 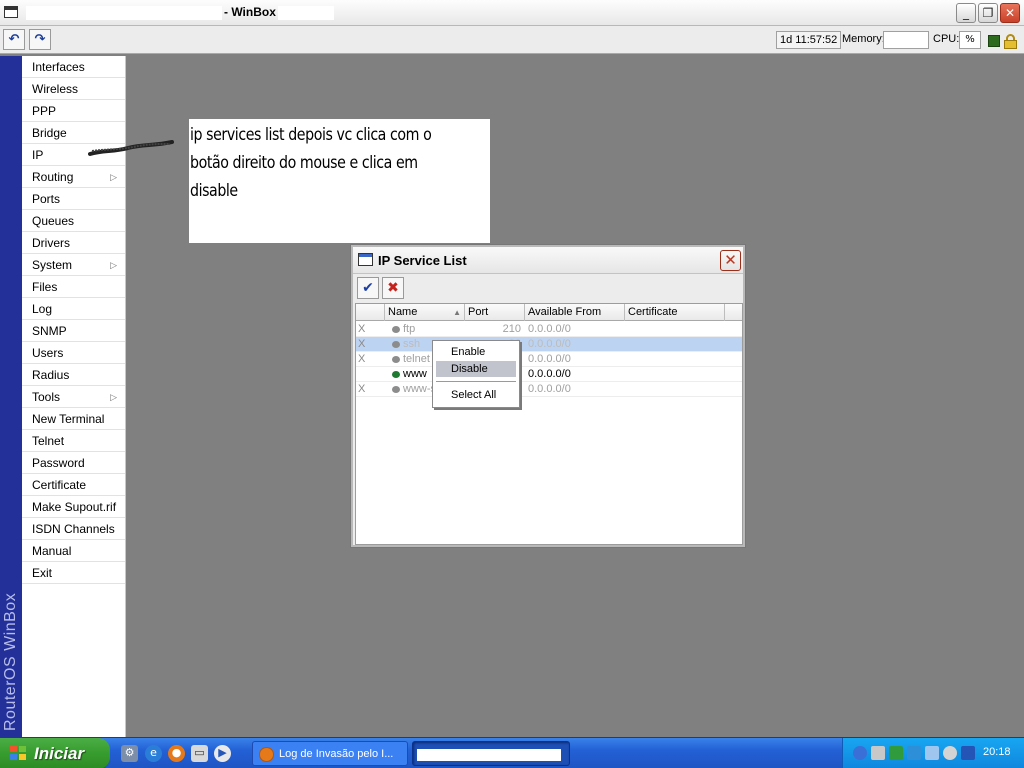 What do you see at coordinates (370, 312) in the screenshot?
I see `column-header-flags` at bounding box center [370, 312].